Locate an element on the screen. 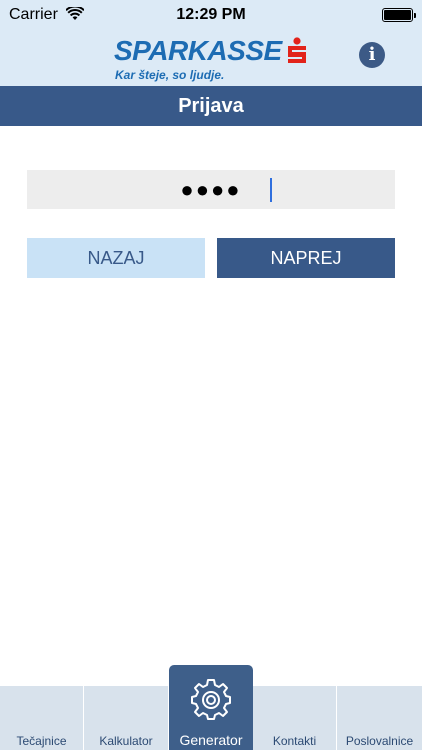 This screenshot has width=422, height=750. tab-label: Kalkulator is located at coordinates (126, 741).